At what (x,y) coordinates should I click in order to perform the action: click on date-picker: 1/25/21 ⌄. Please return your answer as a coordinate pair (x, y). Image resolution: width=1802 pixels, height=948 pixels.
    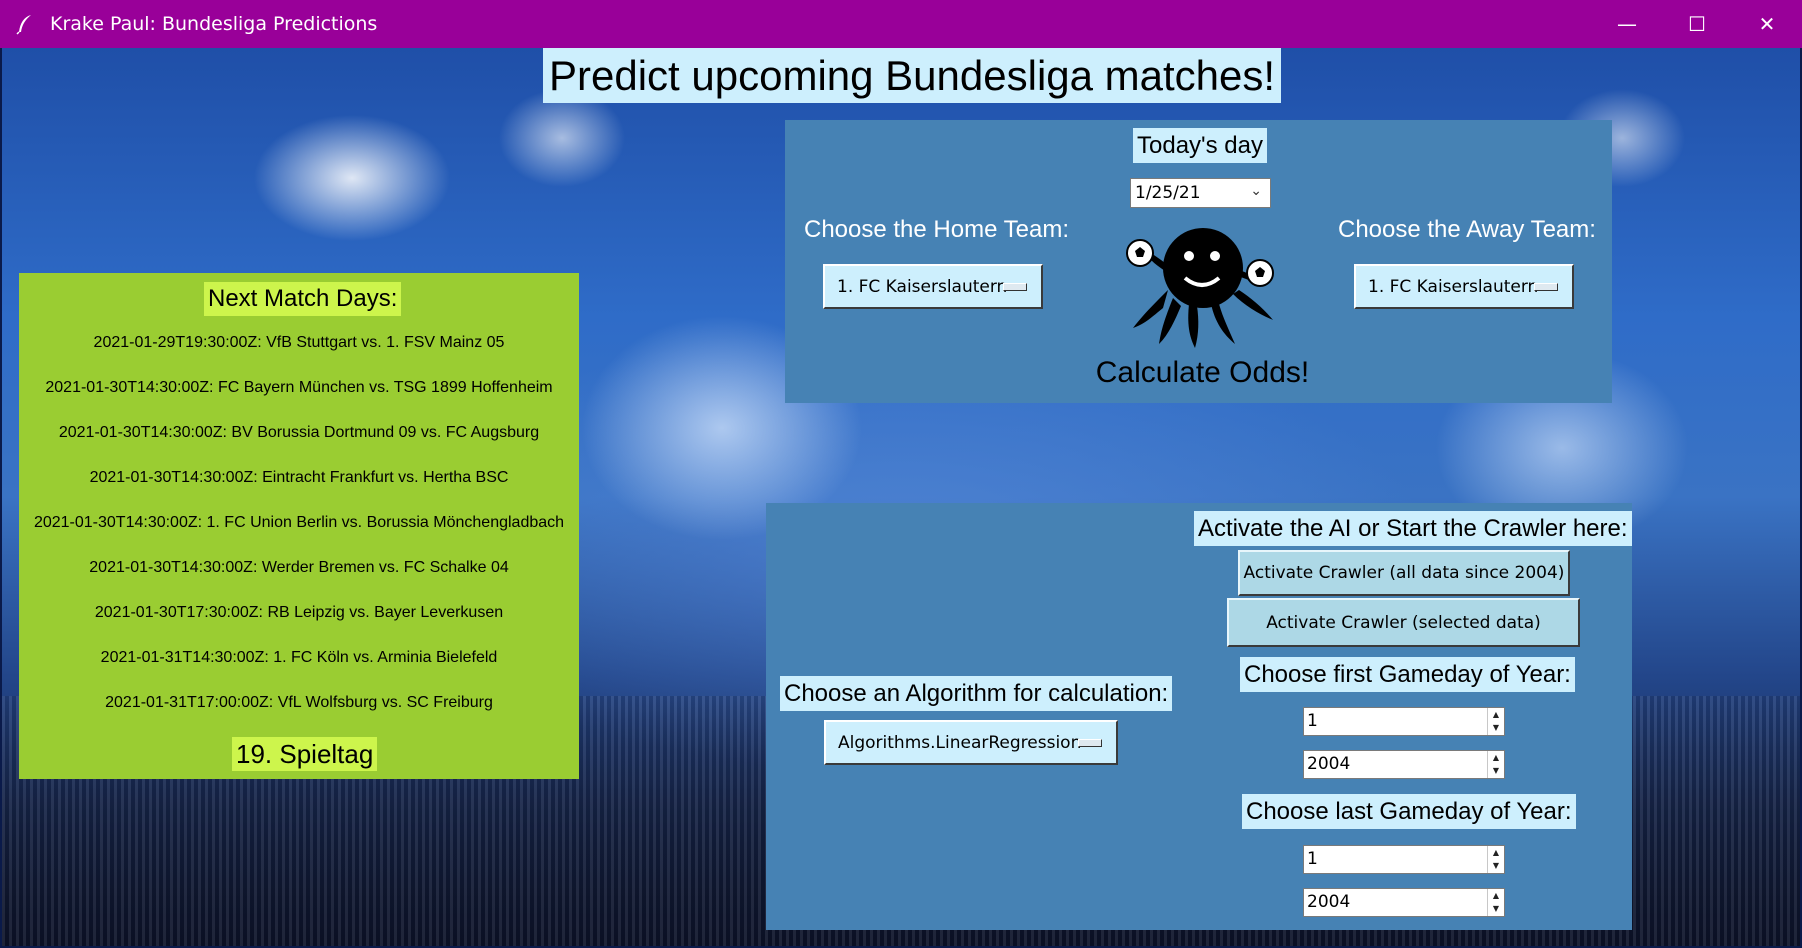
    Looking at the image, I should click on (1200, 193).